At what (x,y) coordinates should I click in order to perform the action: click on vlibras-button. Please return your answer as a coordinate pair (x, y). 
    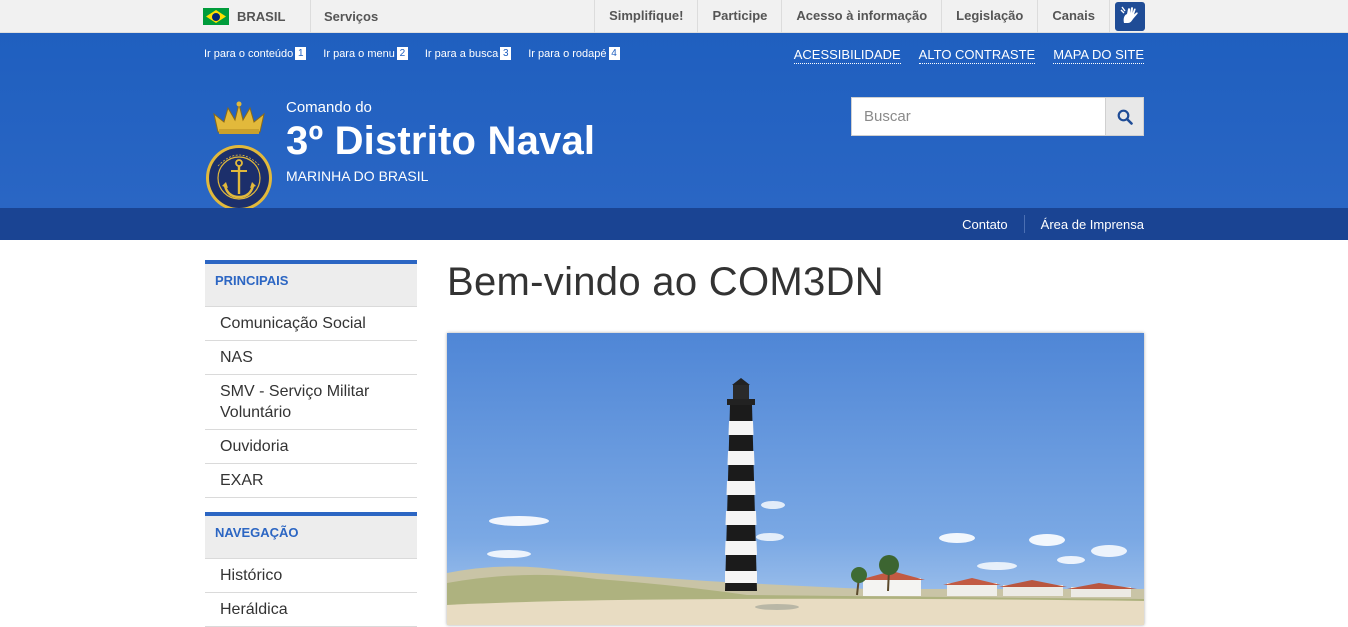
    Looking at the image, I should click on (1129, 16).